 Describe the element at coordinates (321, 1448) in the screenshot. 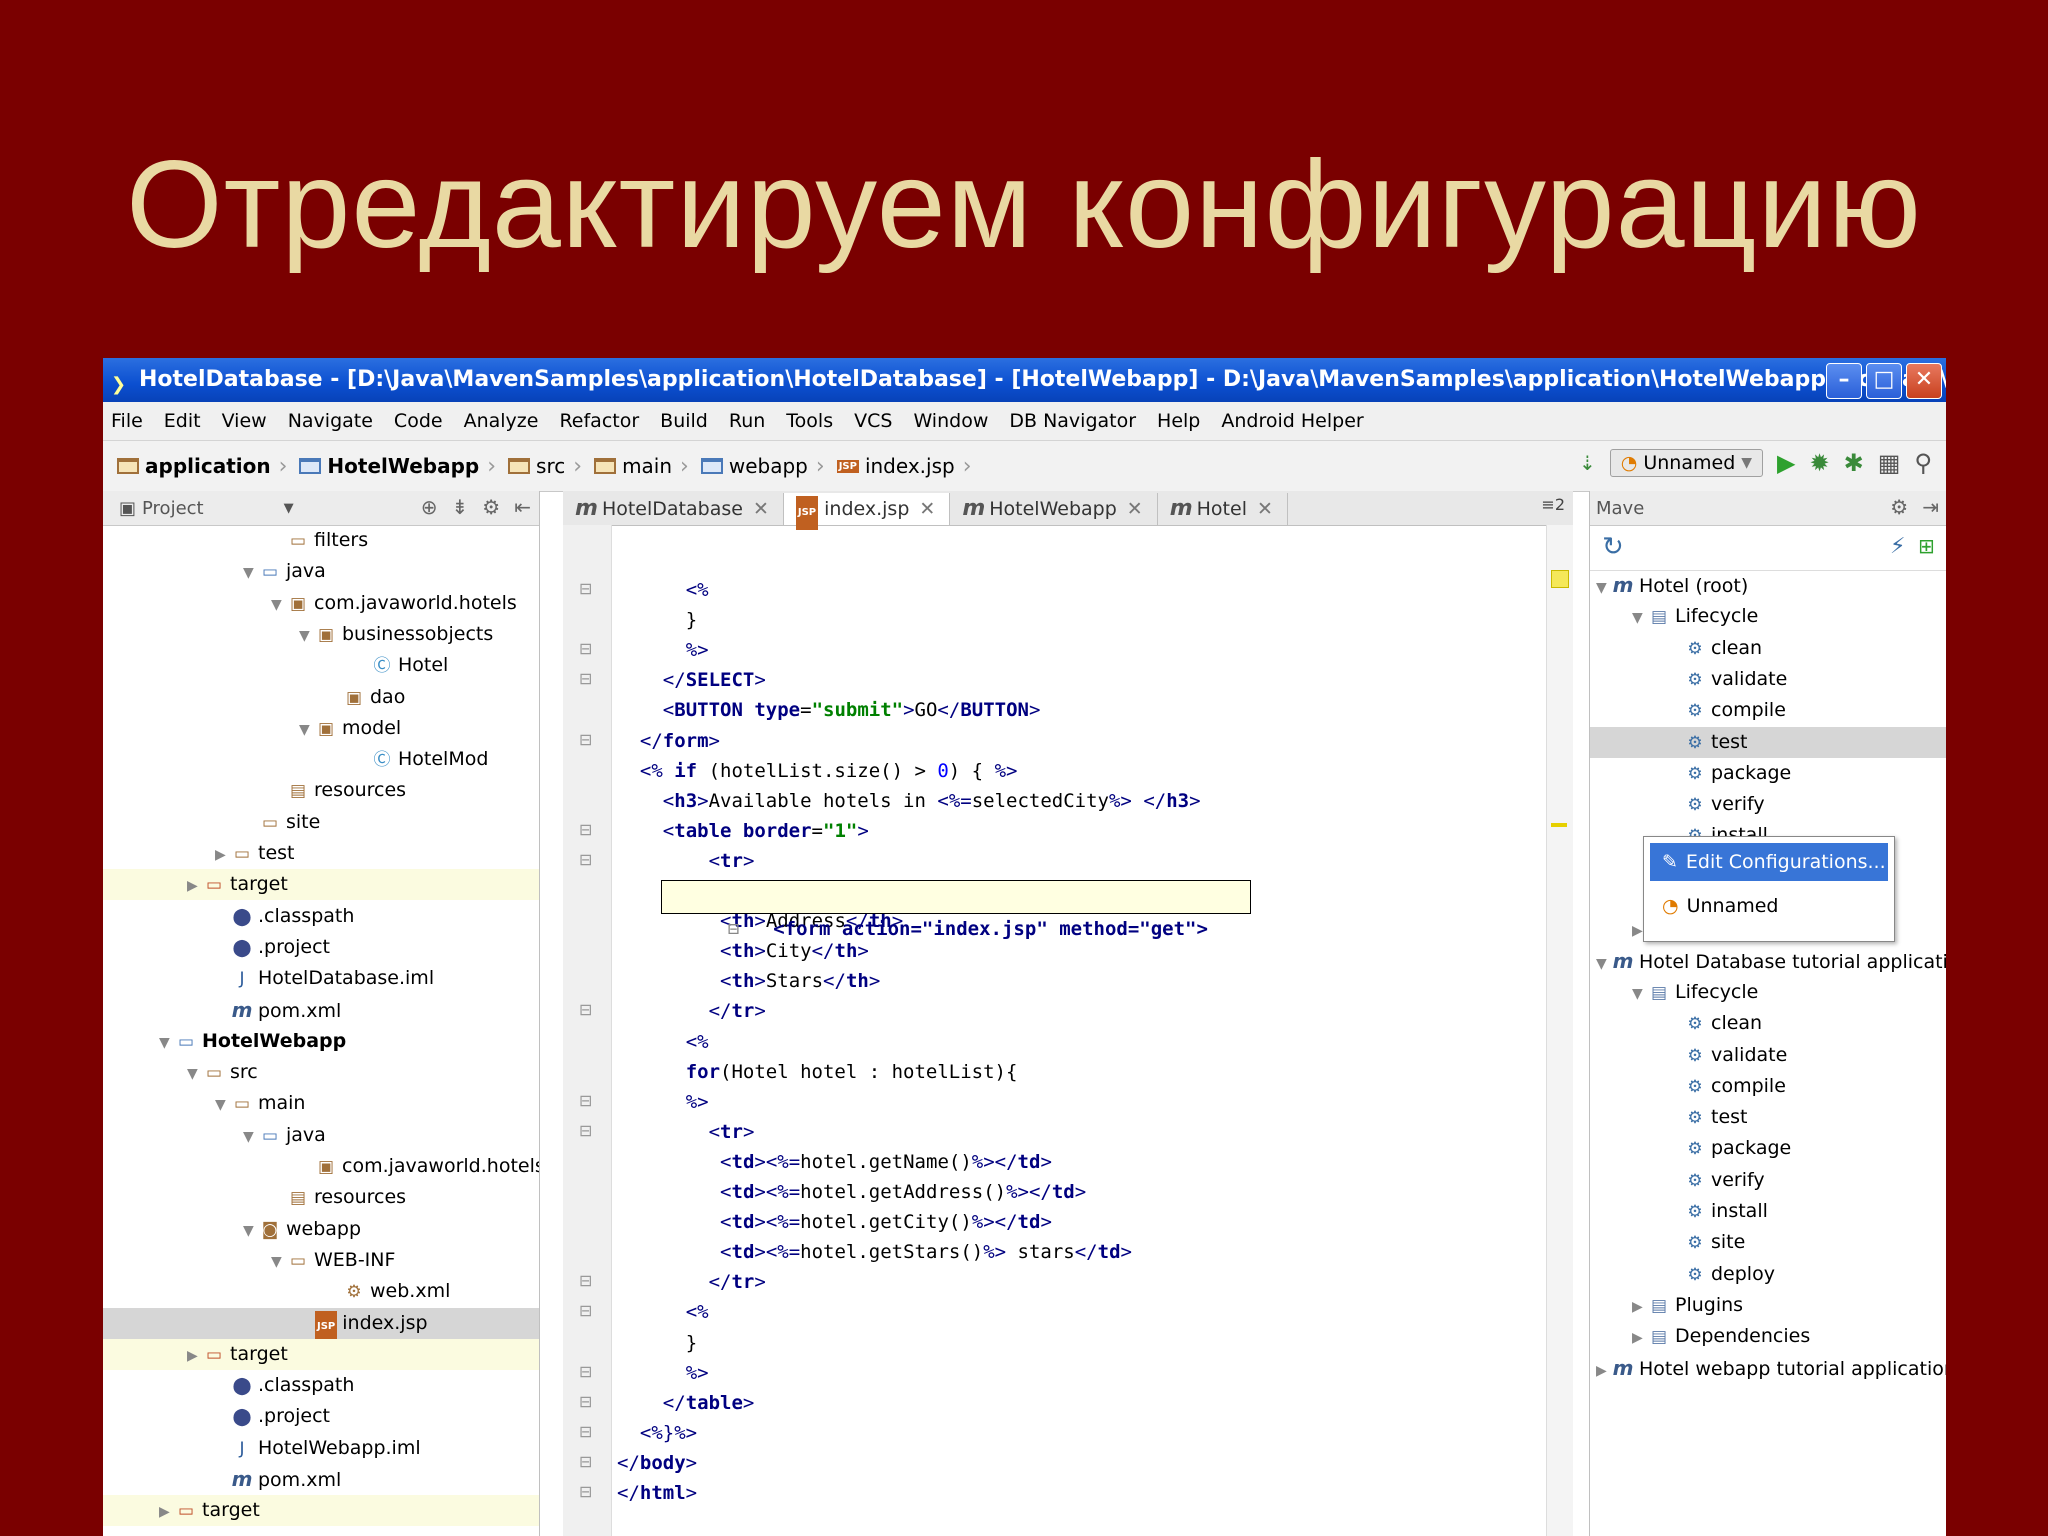

I see `tree-item: J HotelWebapp.iml` at that location.